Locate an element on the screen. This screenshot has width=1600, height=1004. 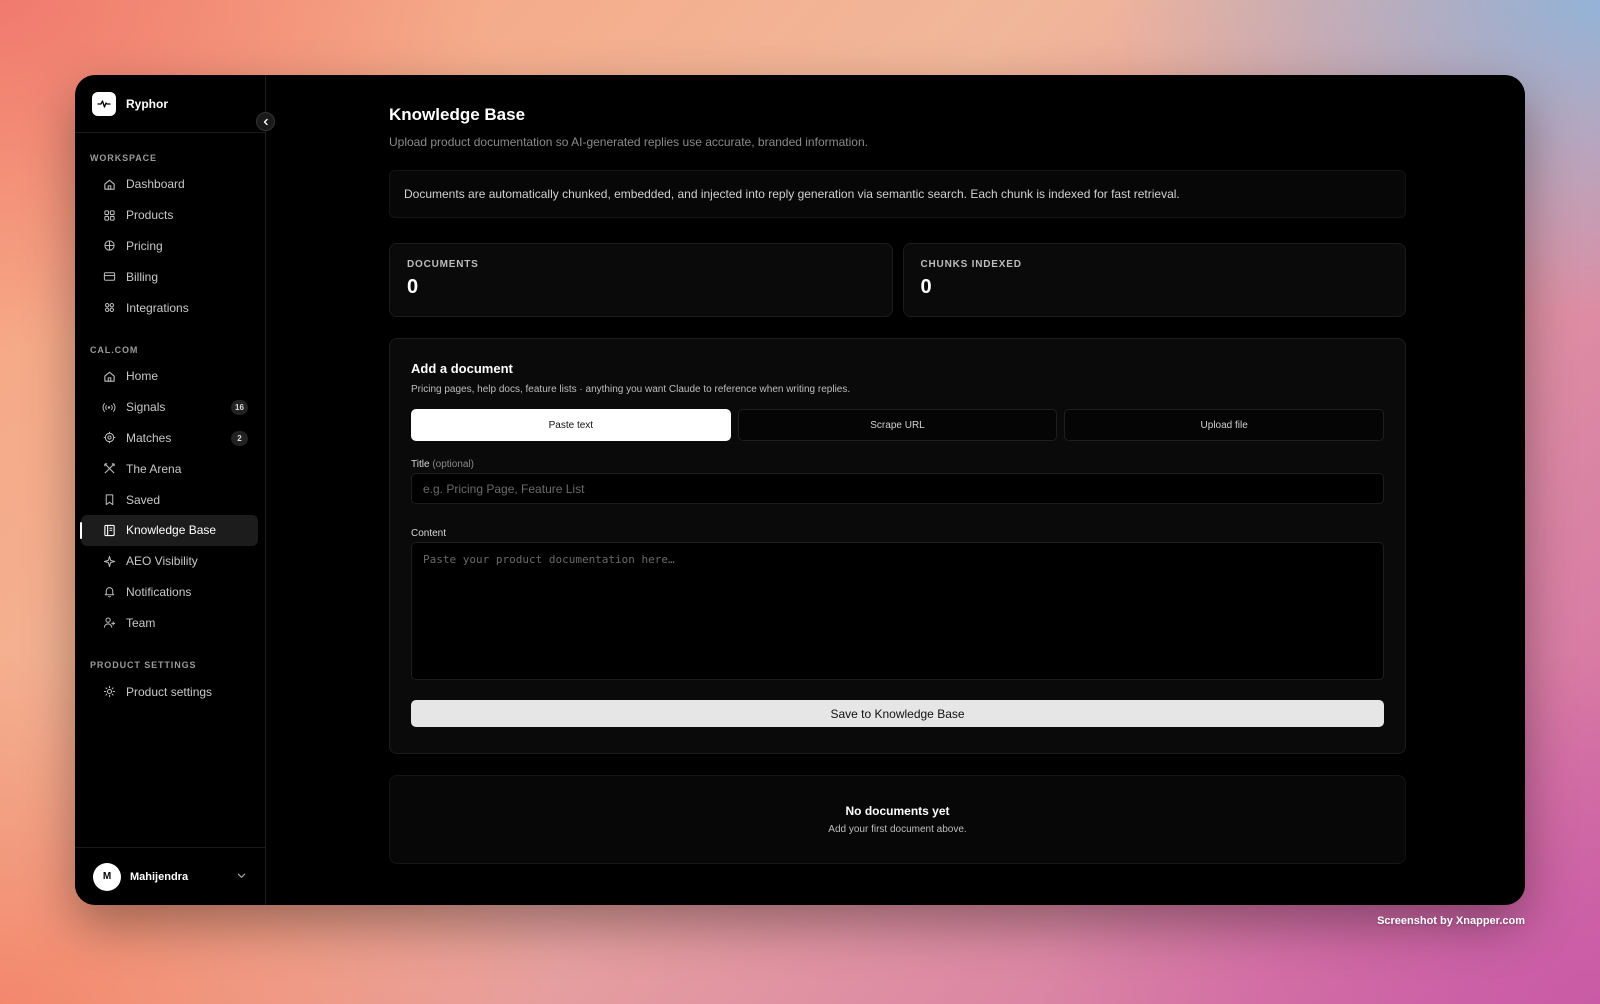
grid-icon is located at coordinates (109, 215).